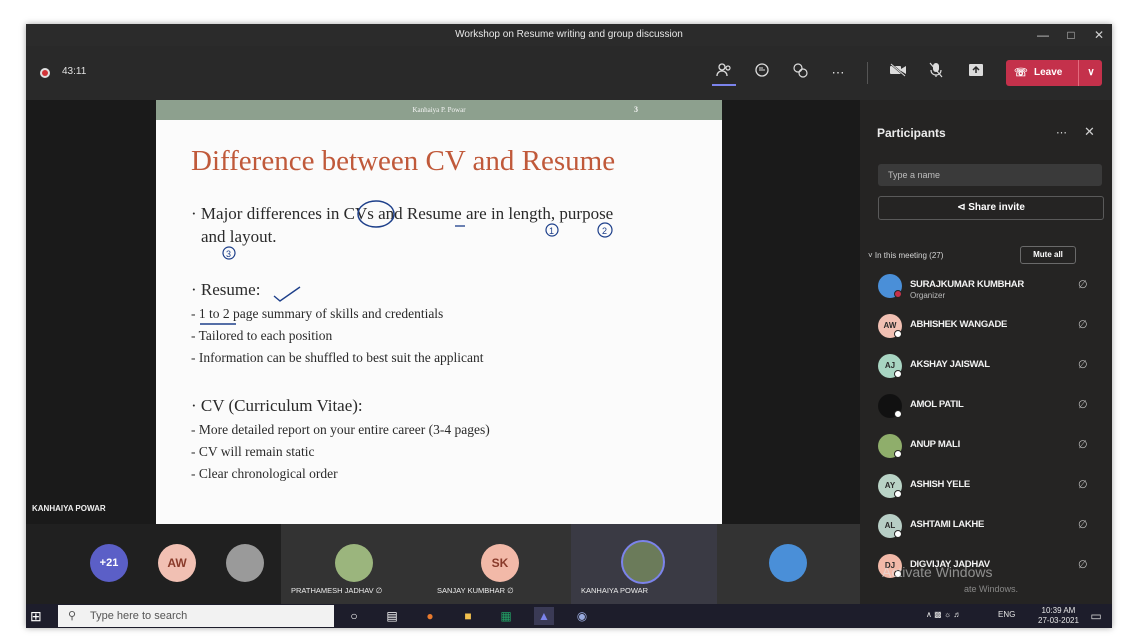 Image resolution: width=1123 pixels, height=639 pixels. What do you see at coordinates (990, 407) in the screenshot?
I see `participant-row: AMOL PATIL ∅` at bounding box center [990, 407].